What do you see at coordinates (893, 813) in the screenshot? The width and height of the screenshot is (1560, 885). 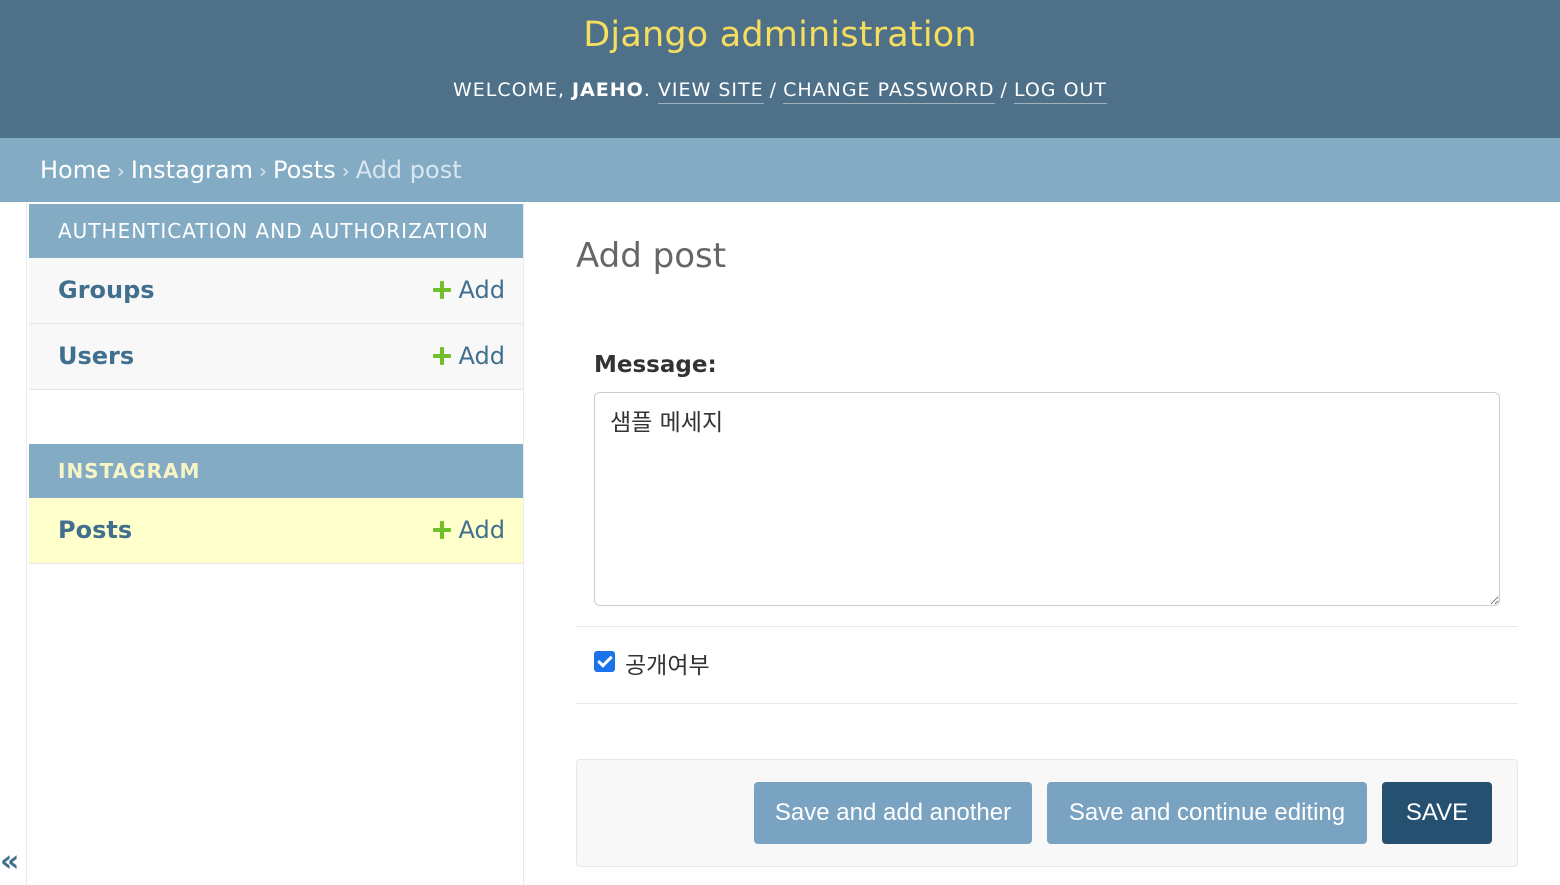 I see `save-and-add-another-button: Save and add another` at bounding box center [893, 813].